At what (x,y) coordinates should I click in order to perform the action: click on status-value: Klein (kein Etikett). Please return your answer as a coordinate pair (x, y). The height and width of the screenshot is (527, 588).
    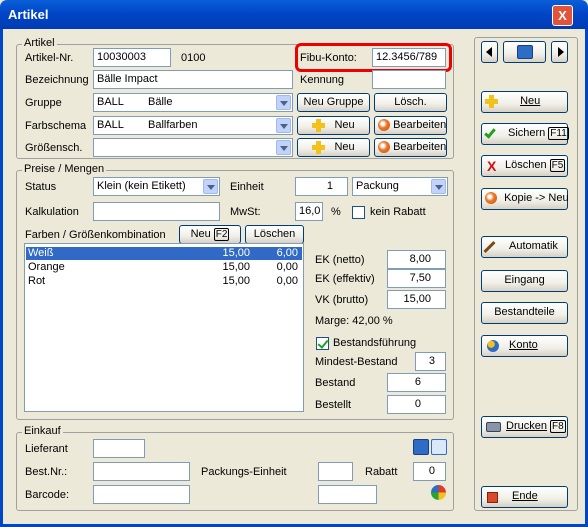
    Looking at the image, I should click on (141, 186).